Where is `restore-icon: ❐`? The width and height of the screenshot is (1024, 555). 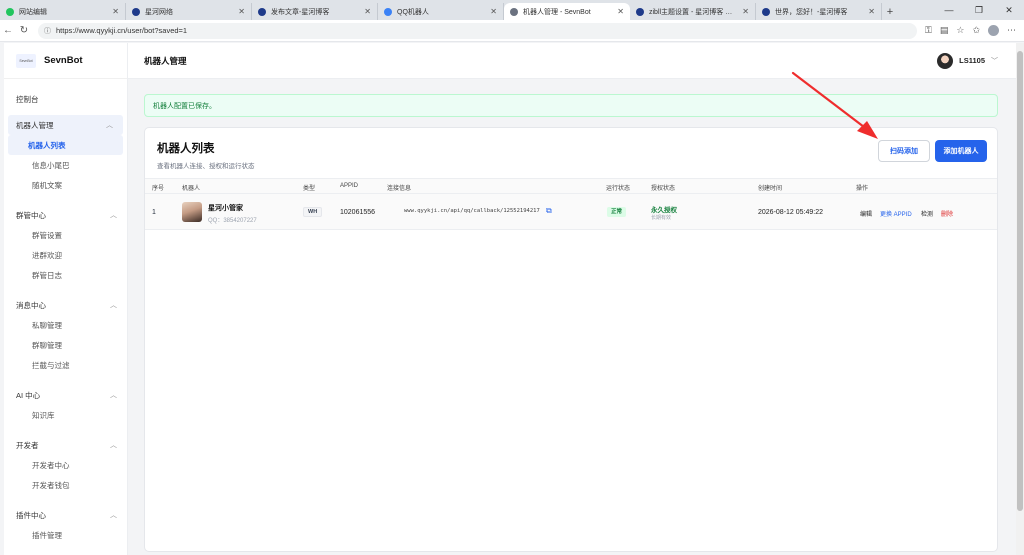
restore-icon: ❐ is located at coordinates (979, 10).